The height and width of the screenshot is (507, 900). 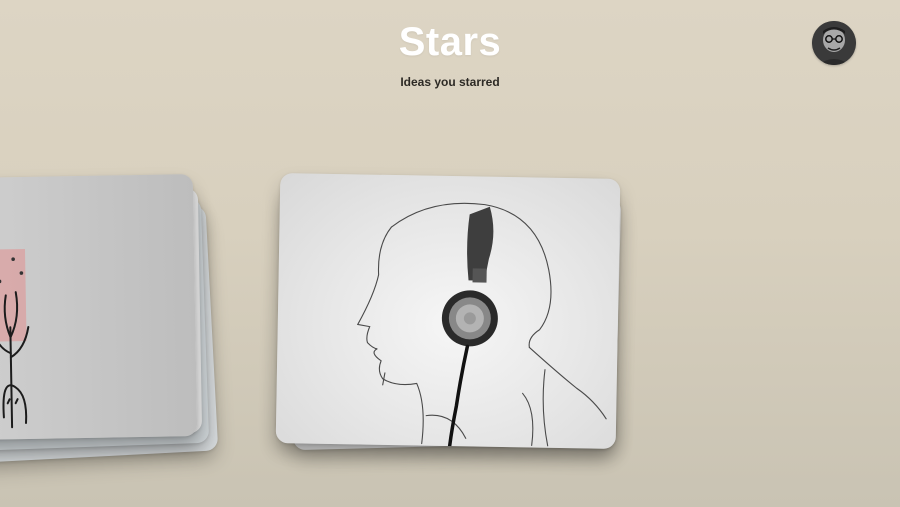 I want to click on page-title: Stars, so click(x=450, y=42).